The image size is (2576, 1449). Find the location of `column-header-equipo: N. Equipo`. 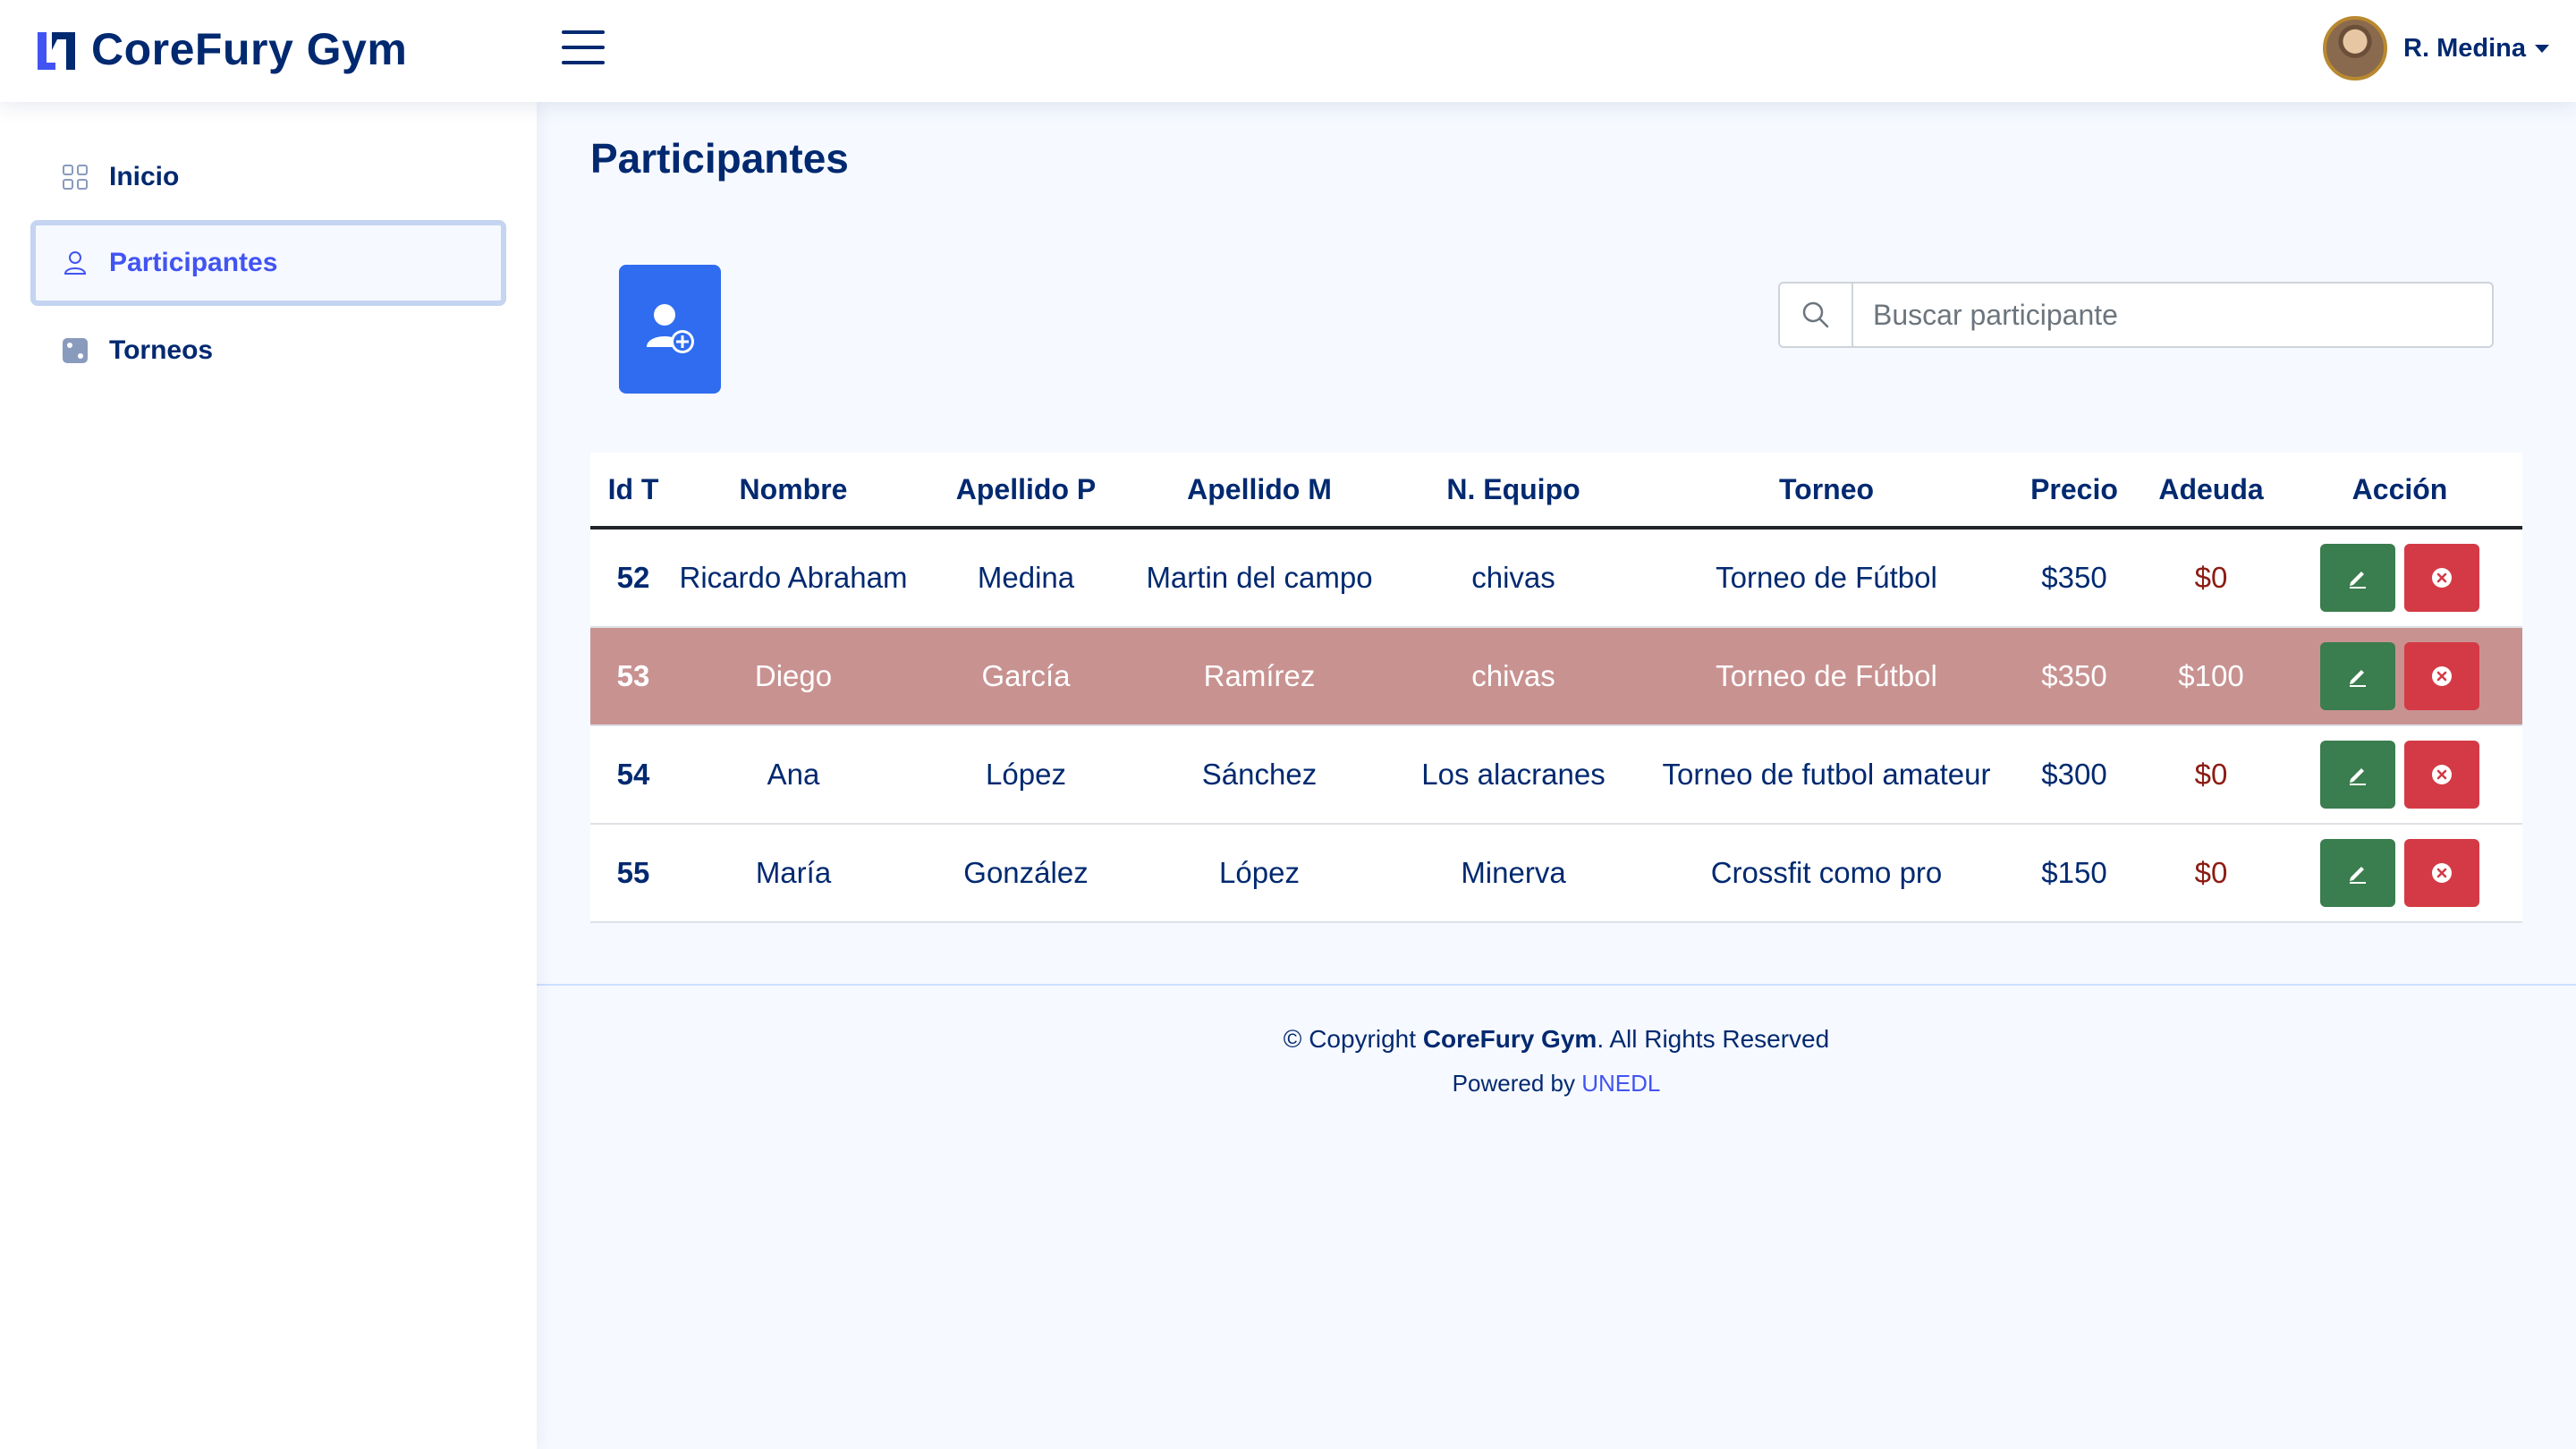

column-header-equipo: N. Equipo is located at coordinates (1513, 491).